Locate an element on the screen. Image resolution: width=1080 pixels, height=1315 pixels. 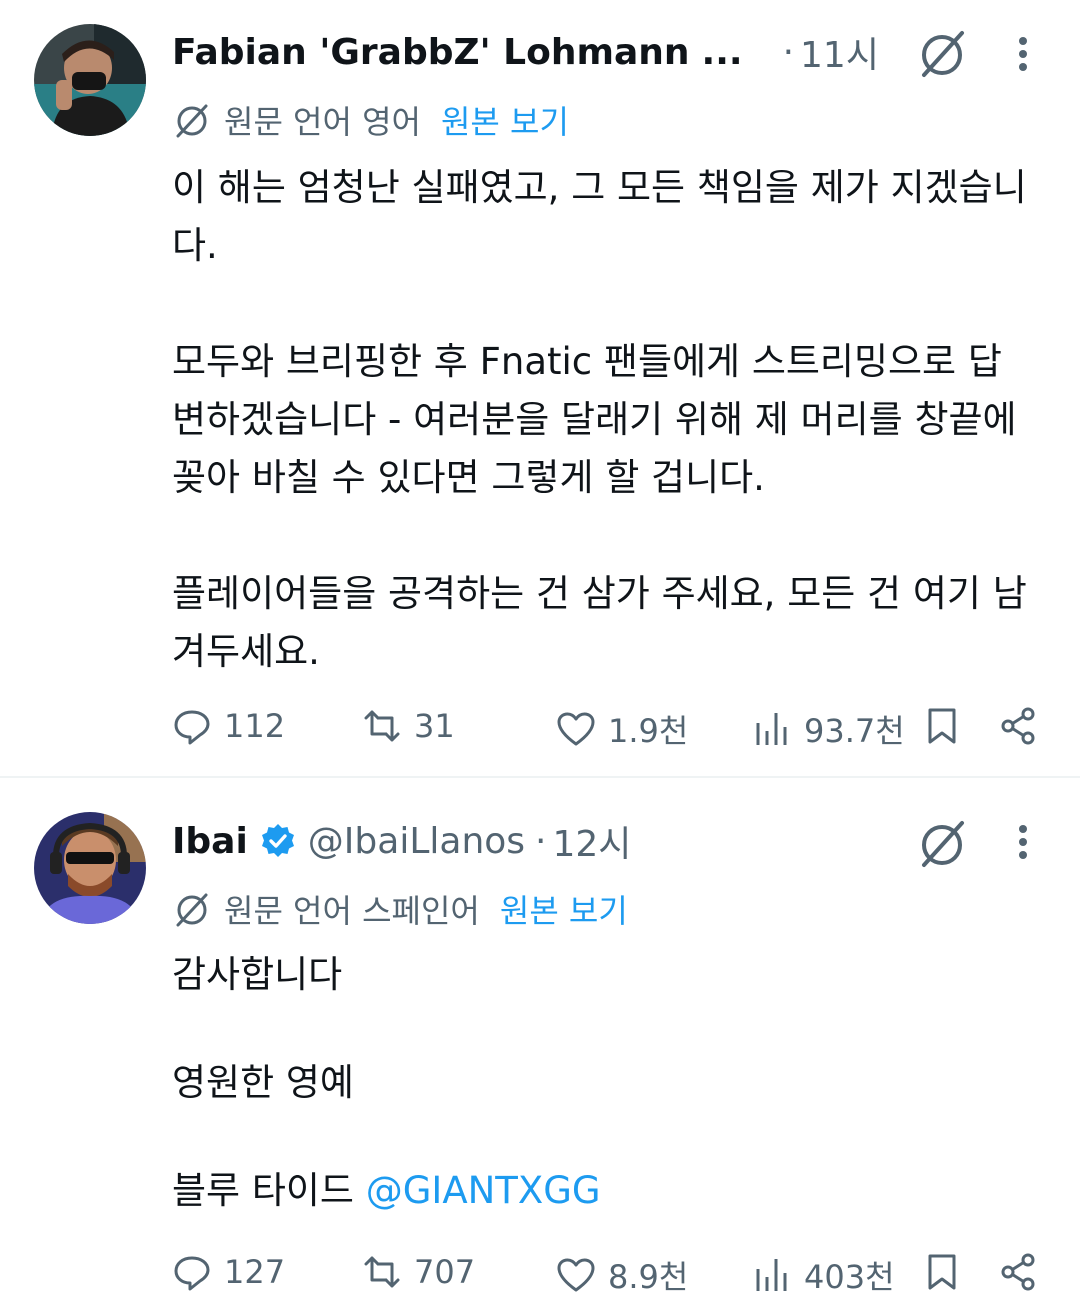
translation-notice: 원문 언어 스페인어 원본 보기 is located at coordinates (400, 909).